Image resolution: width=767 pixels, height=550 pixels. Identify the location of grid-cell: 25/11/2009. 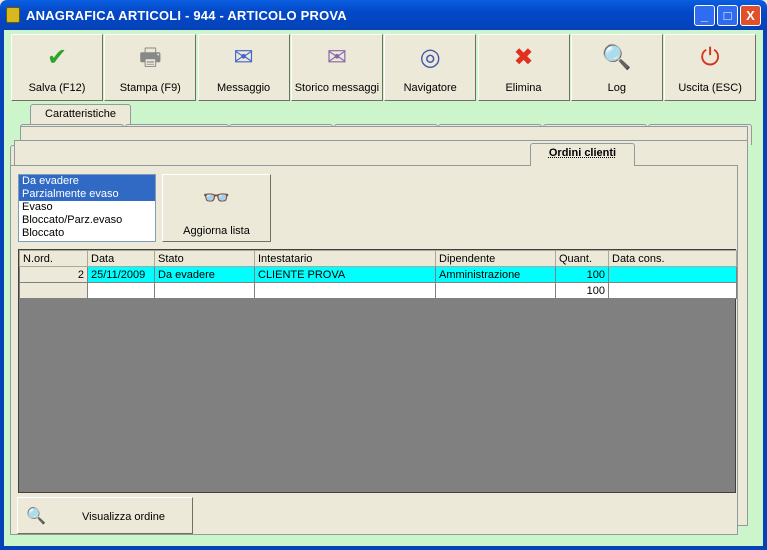
(121, 274).